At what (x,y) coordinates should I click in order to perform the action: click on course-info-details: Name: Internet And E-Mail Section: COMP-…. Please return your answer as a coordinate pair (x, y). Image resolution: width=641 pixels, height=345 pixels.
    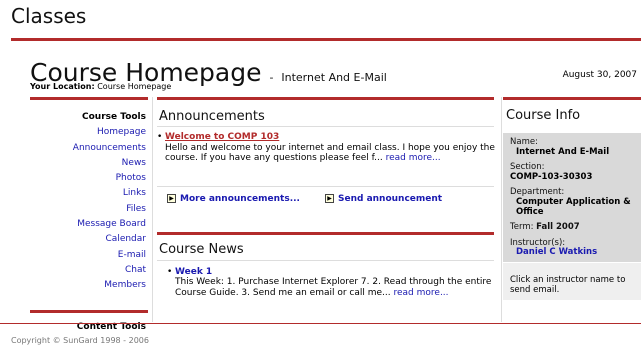
    Looking at the image, I should click on (575, 197).